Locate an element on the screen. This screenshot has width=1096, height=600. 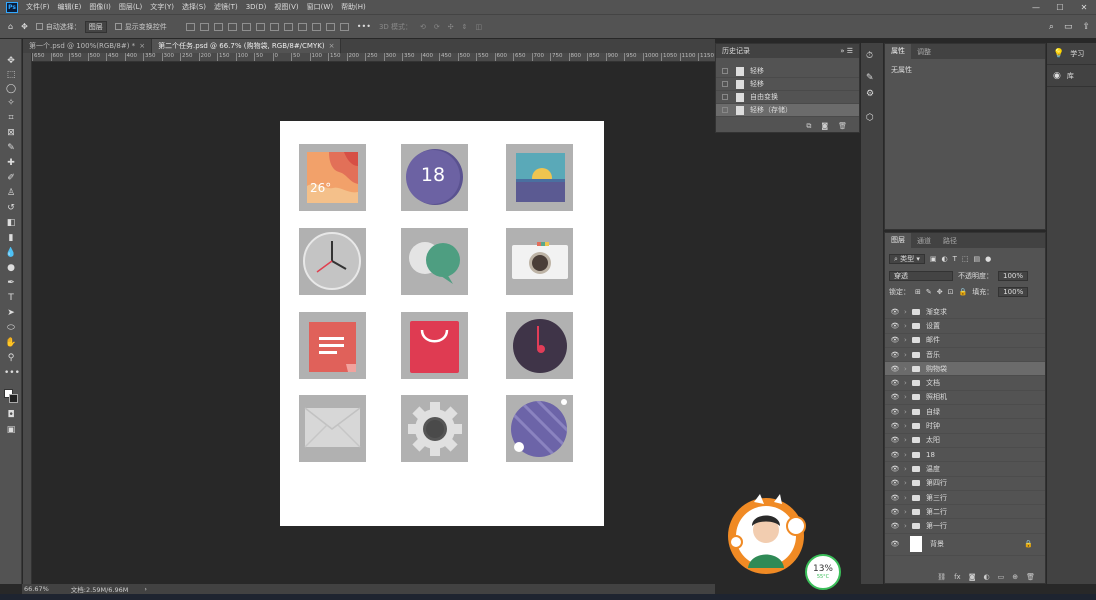
stamp-tool-icon: ♙ is located at coordinates (11, 193).